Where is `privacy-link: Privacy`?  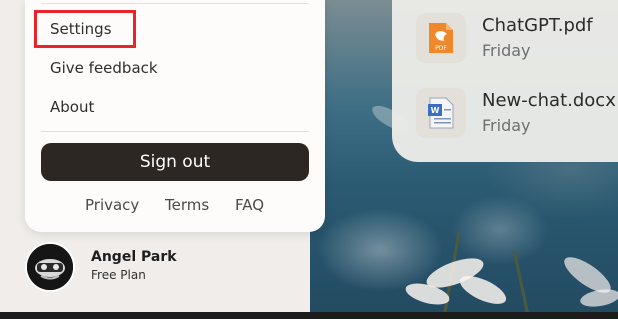 privacy-link: Privacy is located at coordinates (112, 205).